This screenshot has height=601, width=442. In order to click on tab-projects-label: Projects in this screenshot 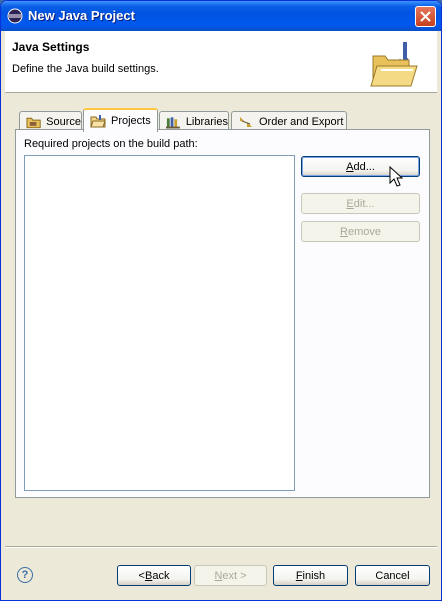, I will do `click(131, 121)`.